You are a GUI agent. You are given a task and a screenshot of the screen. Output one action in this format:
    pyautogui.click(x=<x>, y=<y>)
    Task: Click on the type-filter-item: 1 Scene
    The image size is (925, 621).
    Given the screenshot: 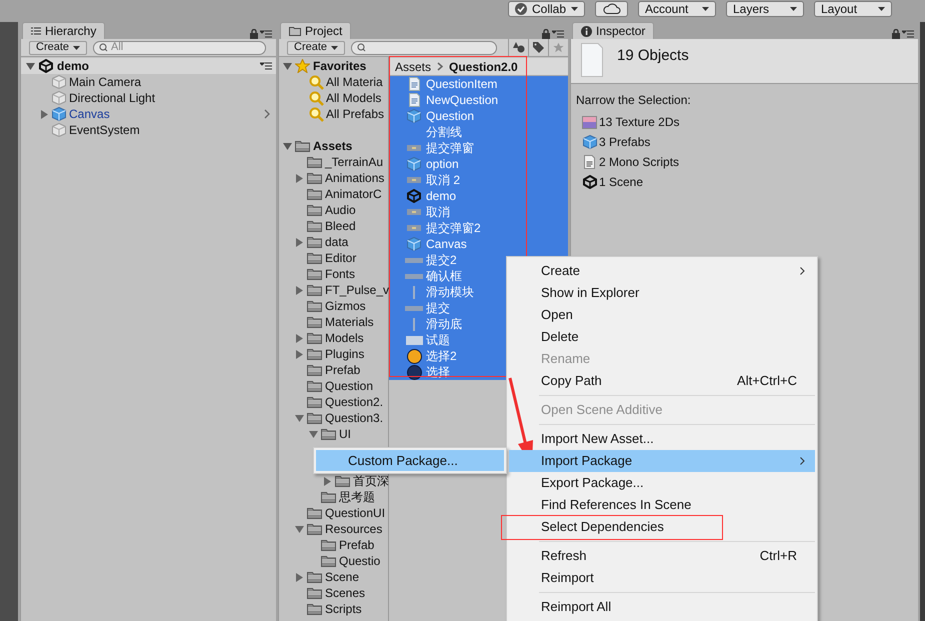 What is the action you would take?
    pyautogui.click(x=621, y=182)
    